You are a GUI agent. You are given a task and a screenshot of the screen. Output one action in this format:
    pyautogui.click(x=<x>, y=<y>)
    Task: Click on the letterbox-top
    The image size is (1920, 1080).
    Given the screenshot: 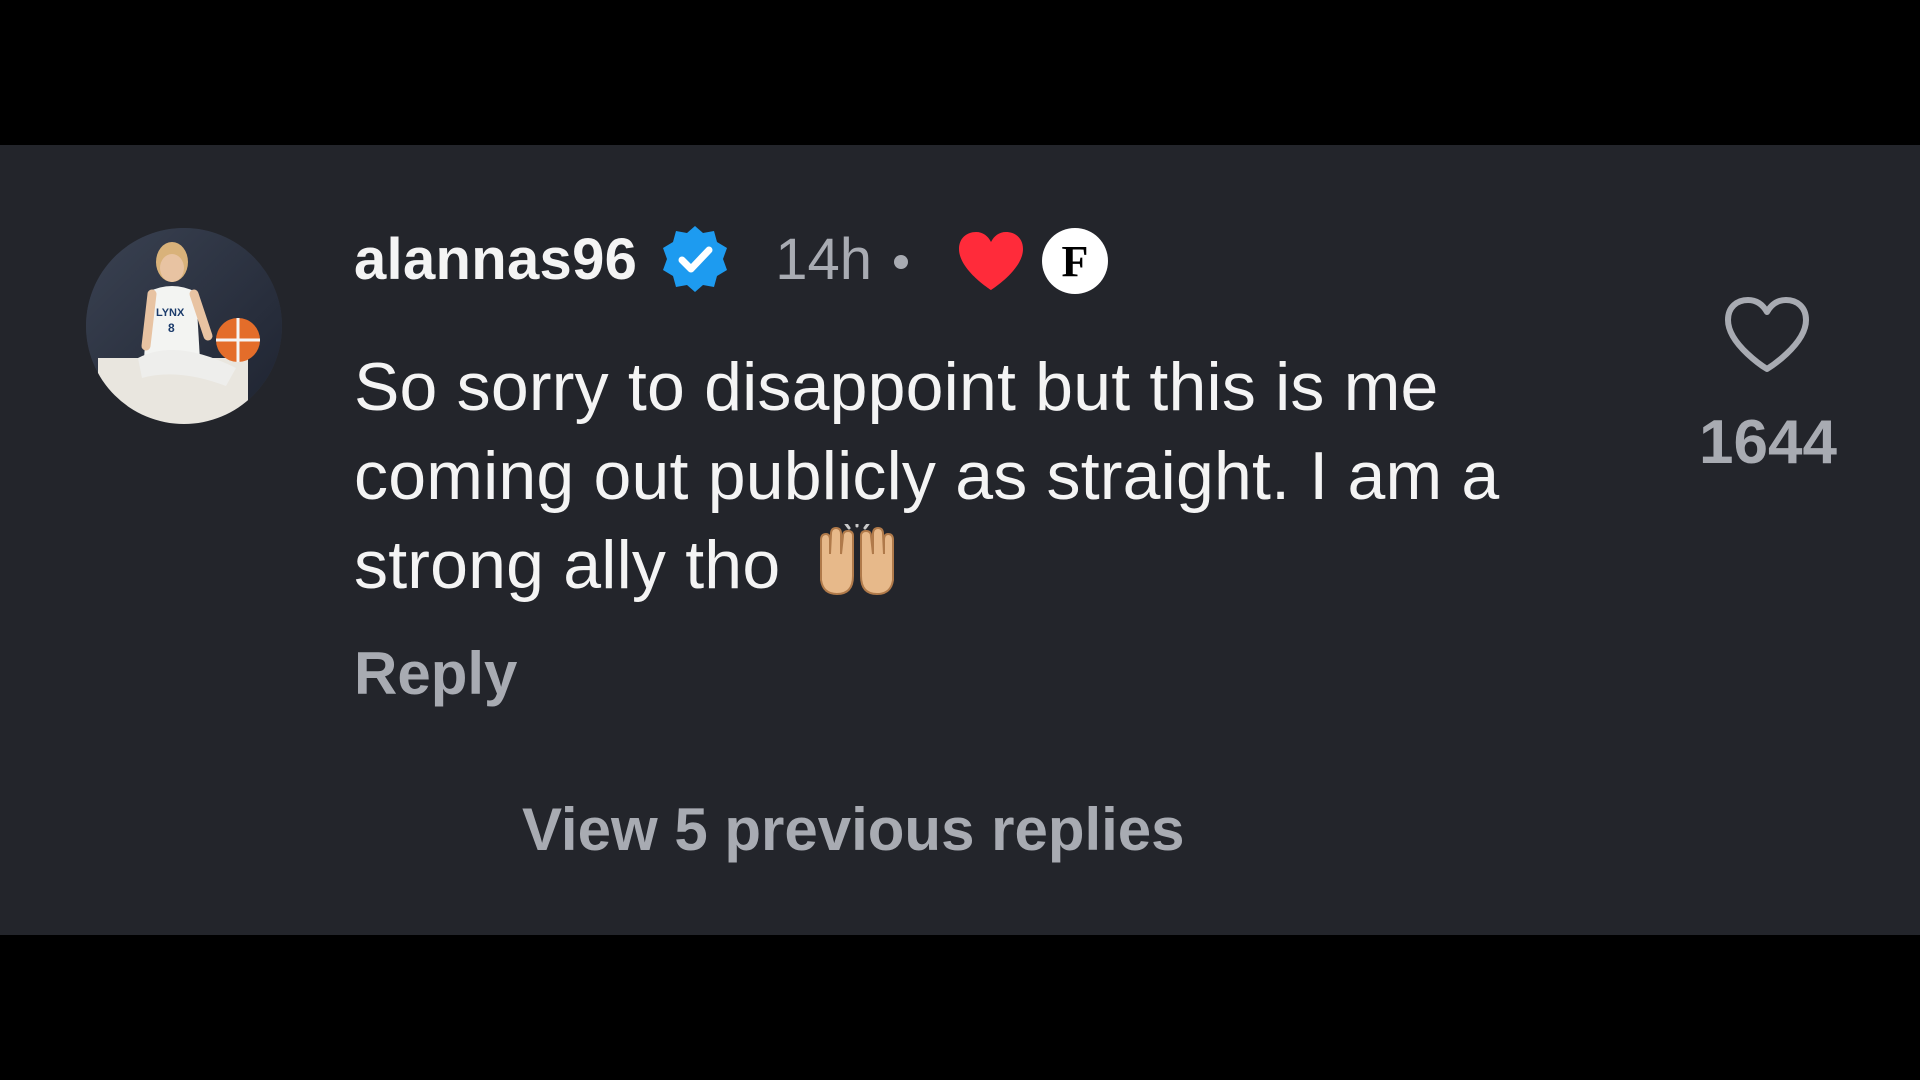 What is the action you would take?
    pyautogui.click(x=960, y=72)
    